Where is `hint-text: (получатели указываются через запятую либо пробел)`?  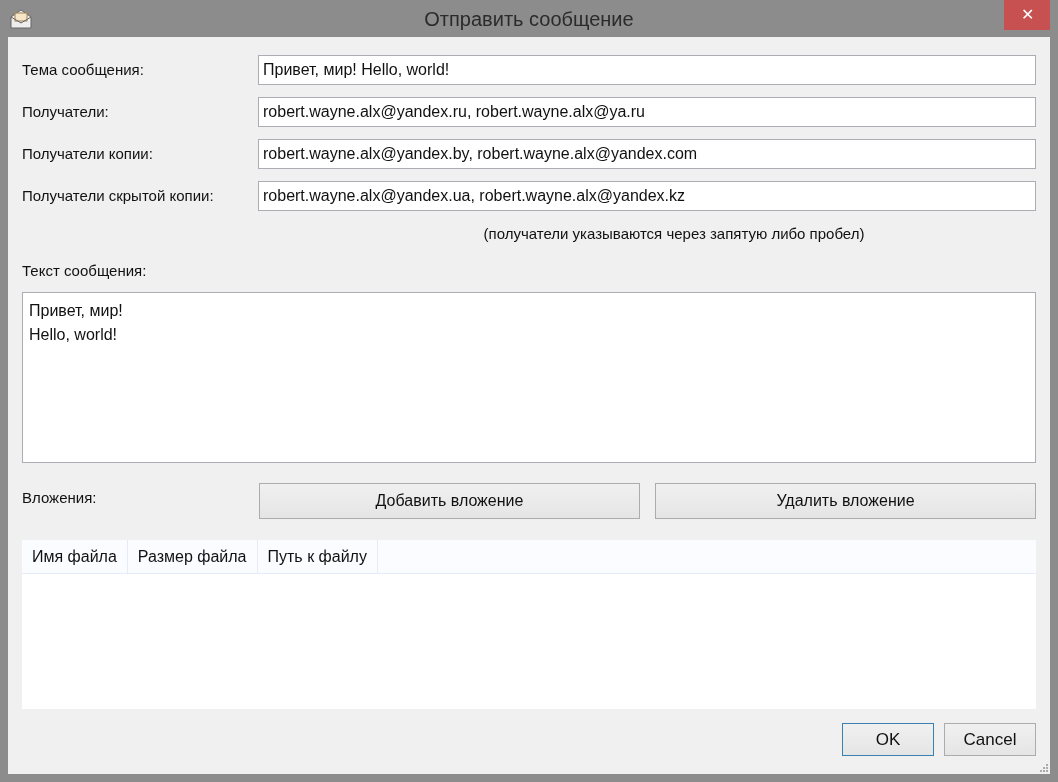
hint-text: (получатели указываются через запятую либо пробел) is located at coordinates (674, 234).